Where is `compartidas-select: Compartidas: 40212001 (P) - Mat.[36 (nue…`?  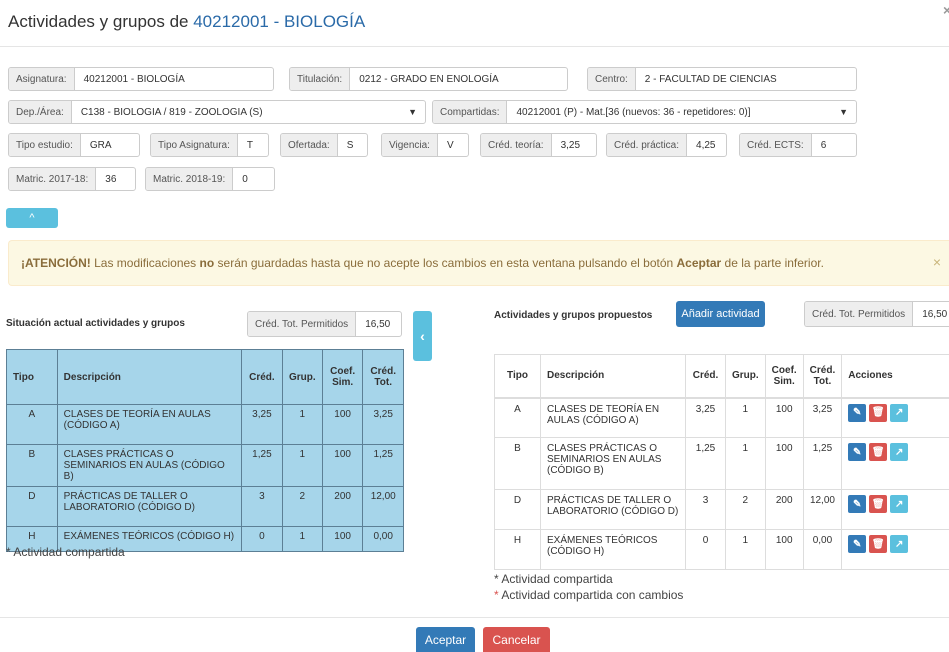 compartidas-select: Compartidas: 40212001 (P) - Mat.[36 (nue… is located at coordinates (644, 112).